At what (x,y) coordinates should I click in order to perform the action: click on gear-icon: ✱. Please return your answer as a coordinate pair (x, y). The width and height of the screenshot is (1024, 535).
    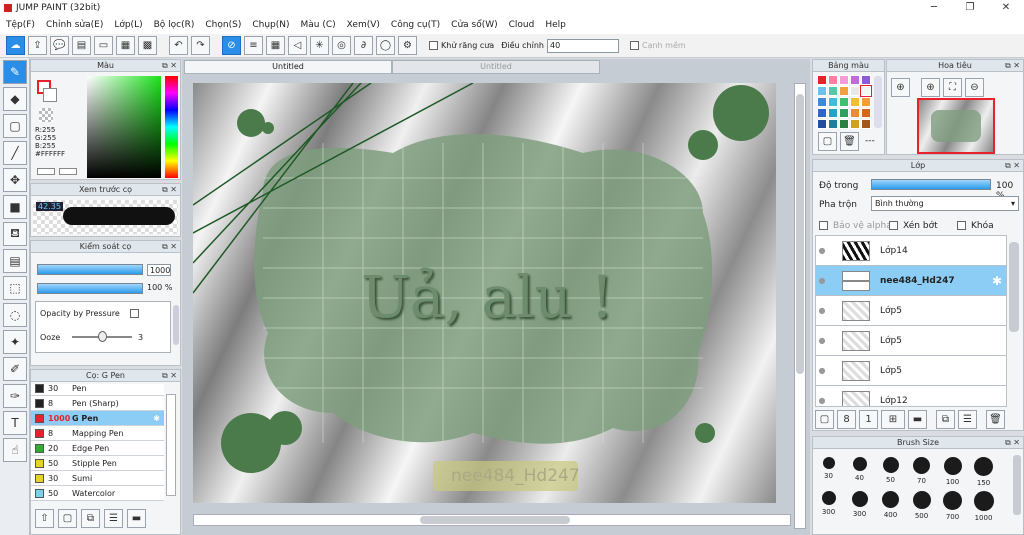
    Looking at the image, I should click on (997, 281).